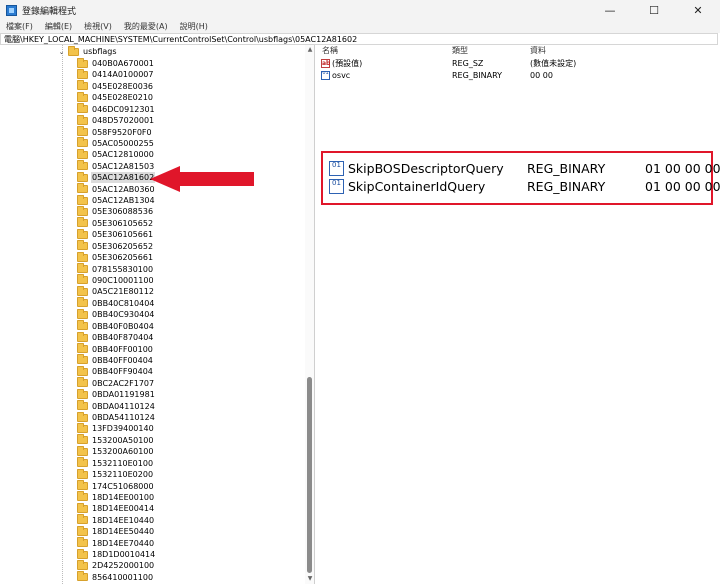 This screenshot has width=720, height=584. I want to click on menu-favorites: 我的最愛(A), so click(146, 26).